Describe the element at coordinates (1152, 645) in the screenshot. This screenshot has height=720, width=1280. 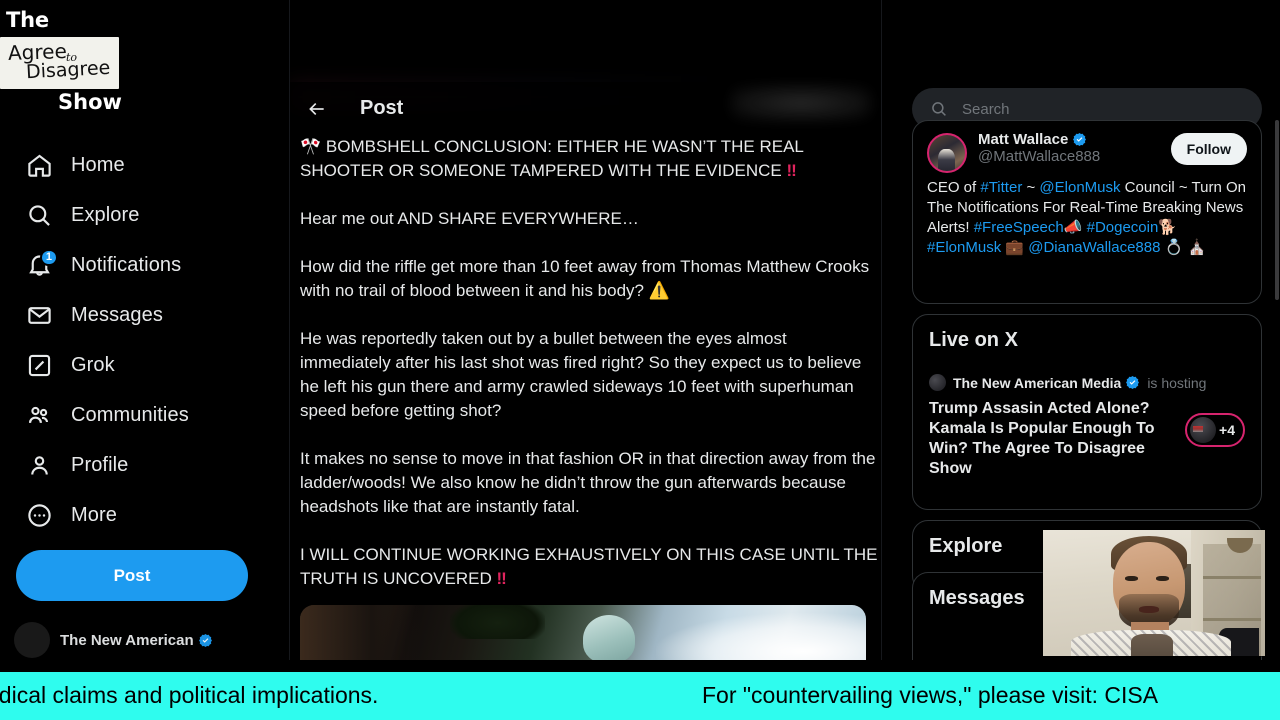
I see `webcam-person-tee` at that location.